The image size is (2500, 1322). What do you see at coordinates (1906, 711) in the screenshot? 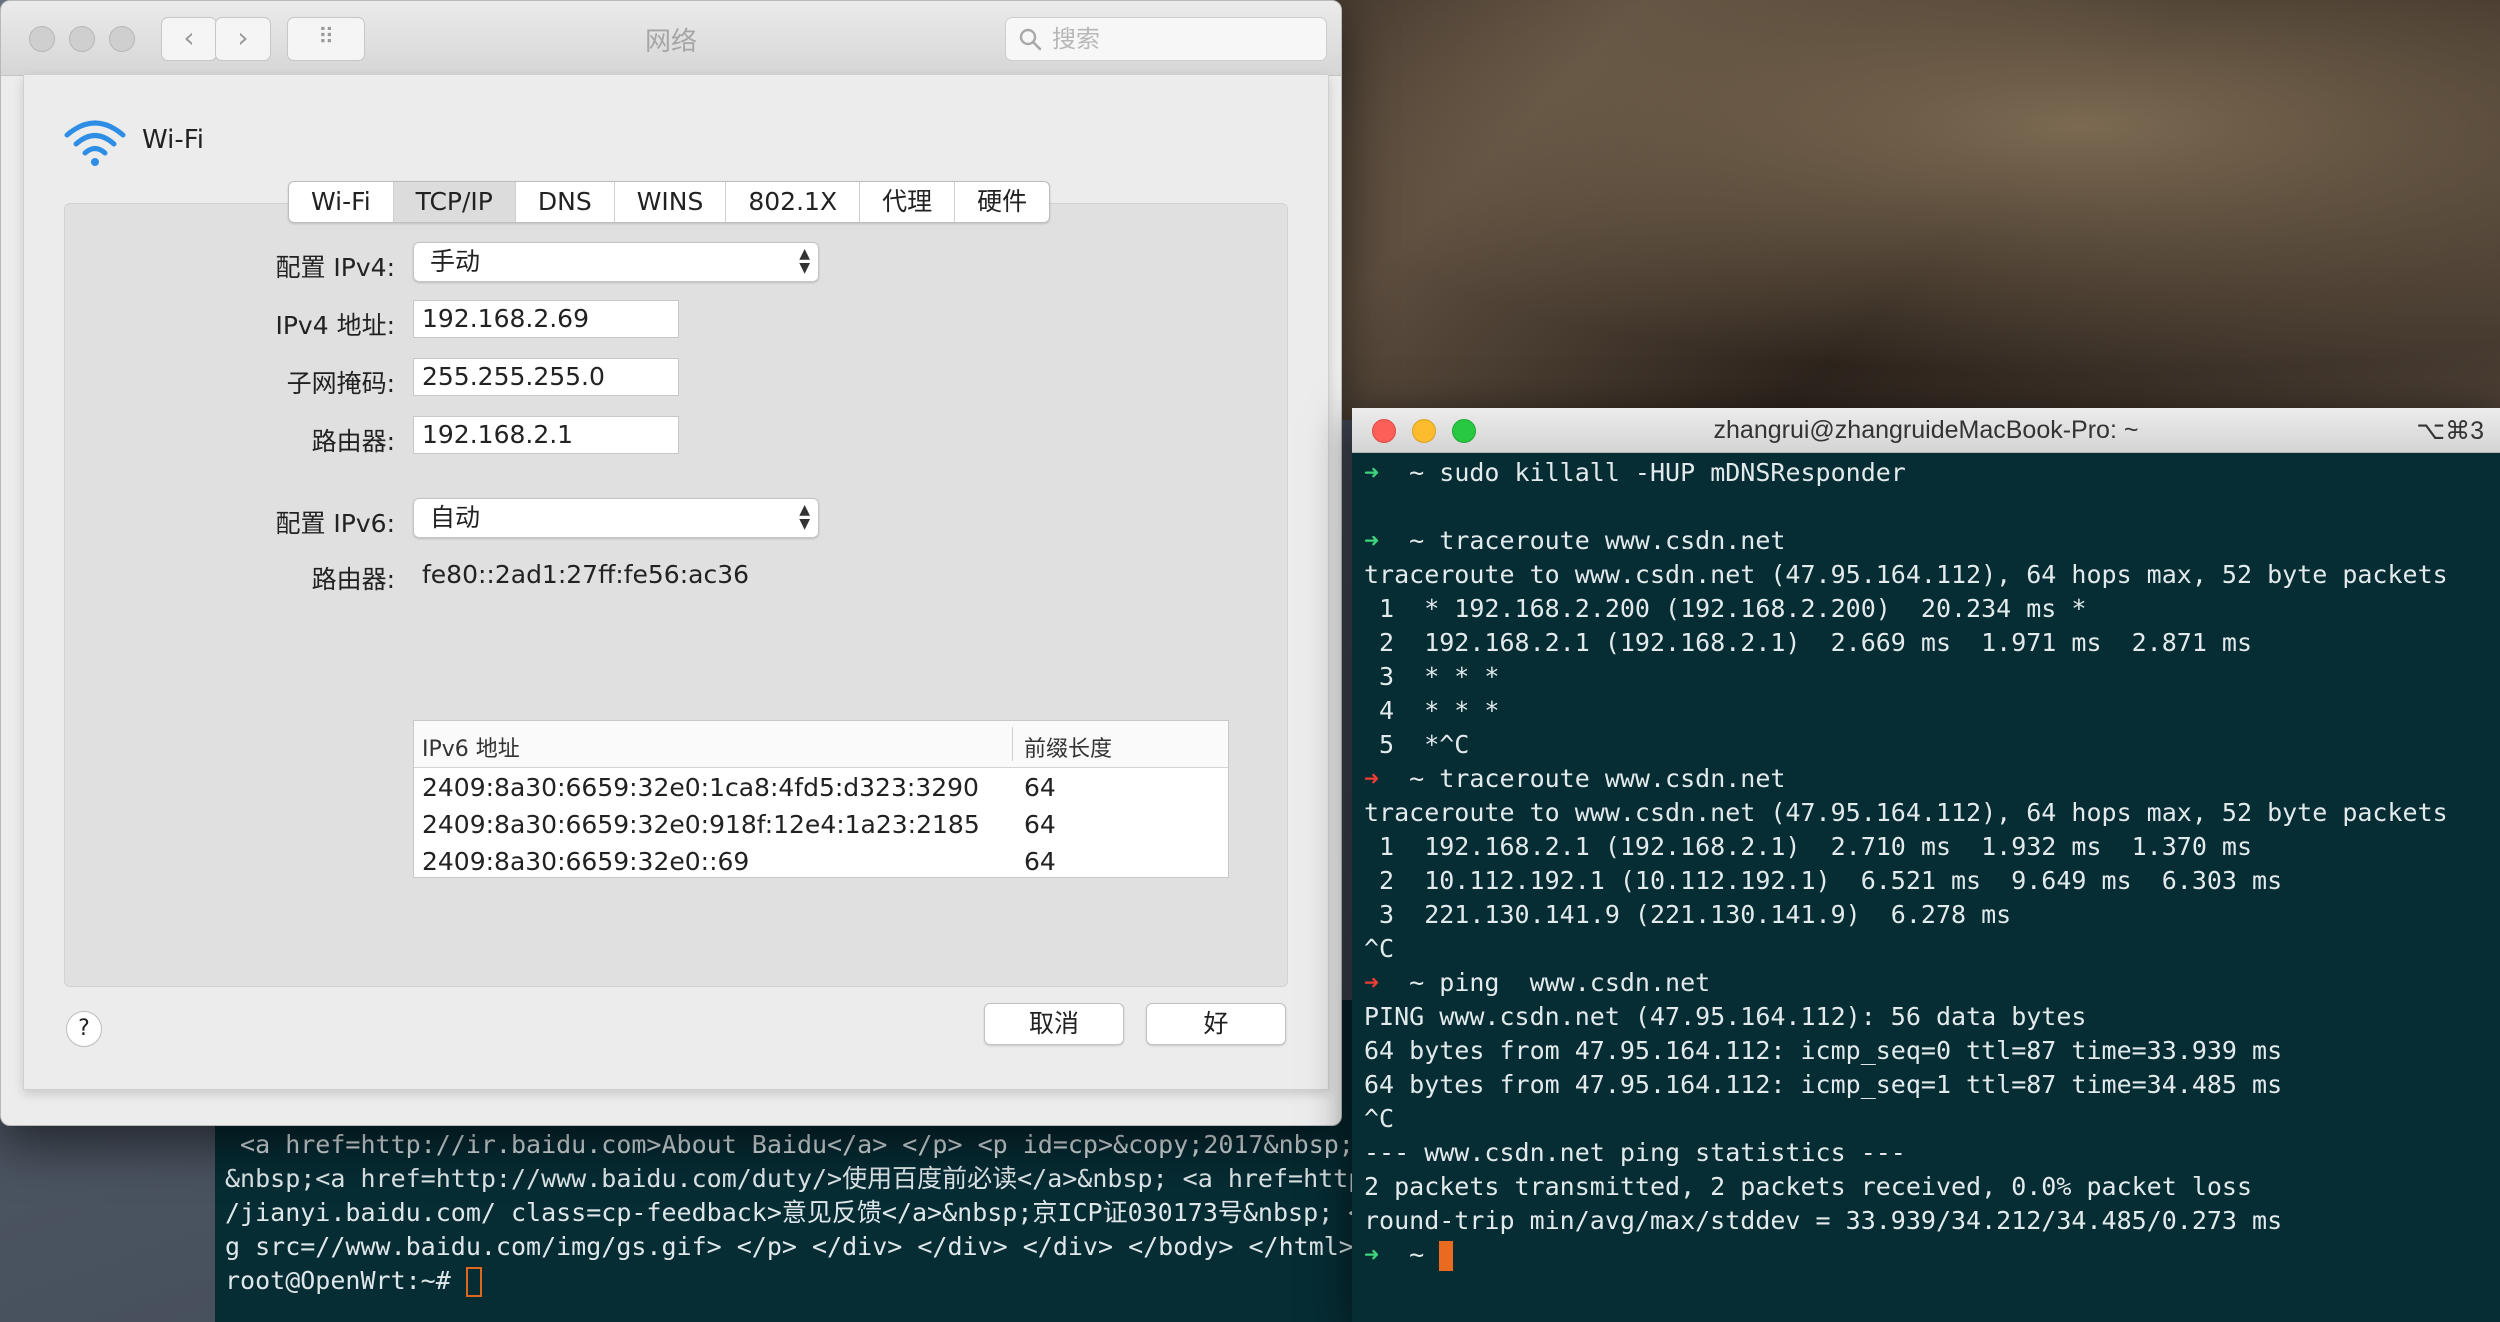
I see `terminal-line: 4 * * *` at bounding box center [1906, 711].